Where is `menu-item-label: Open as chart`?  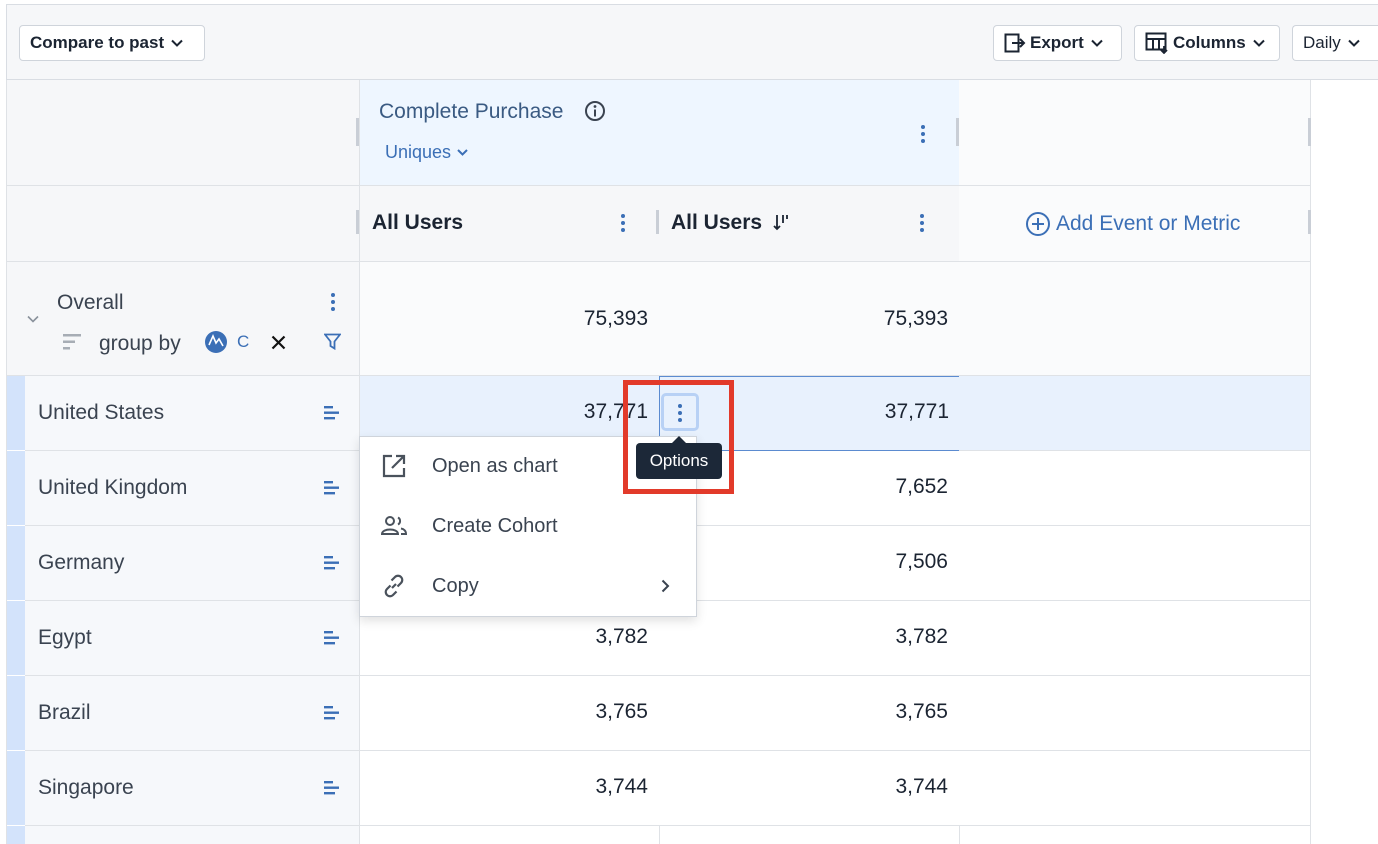 menu-item-label: Open as chart is located at coordinates (495, 465).